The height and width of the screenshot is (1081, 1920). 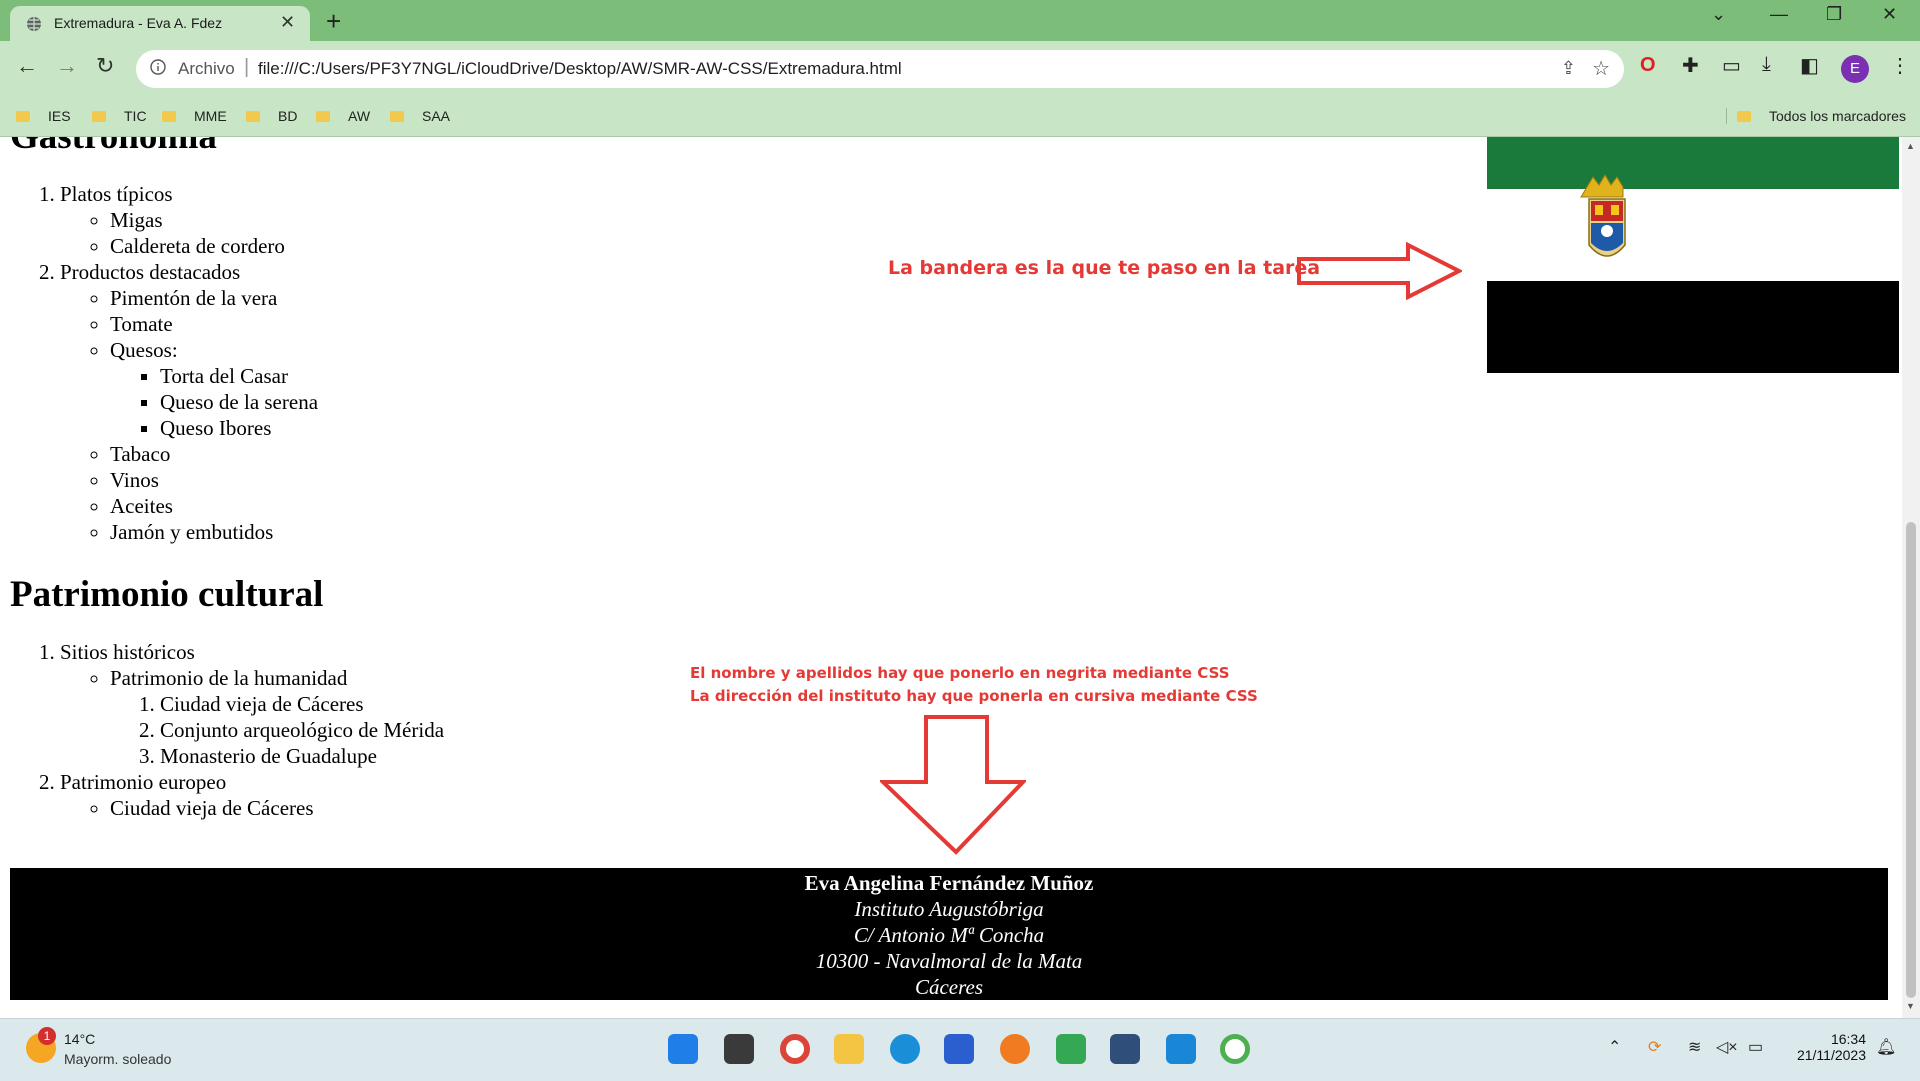 I want to click on list-item: Tabaco, so click(x=810, y=454).